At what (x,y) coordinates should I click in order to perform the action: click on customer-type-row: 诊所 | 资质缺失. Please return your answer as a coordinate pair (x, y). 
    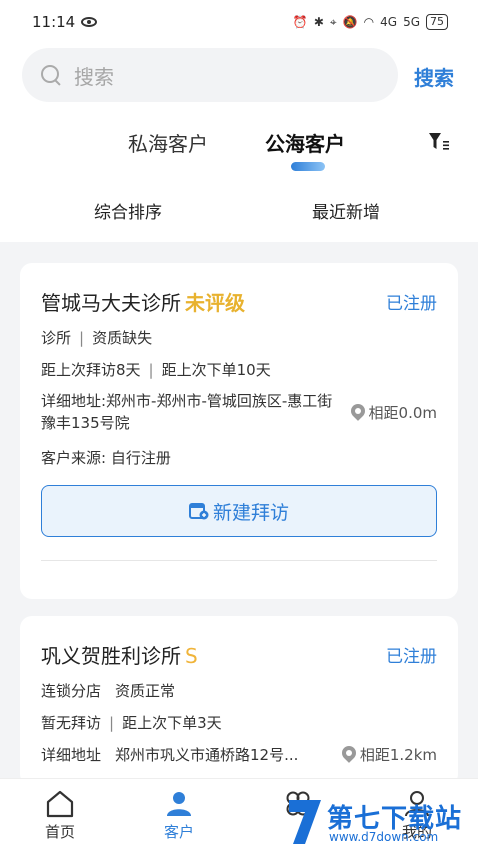
    Looking at the image, I should click on (96, 337).